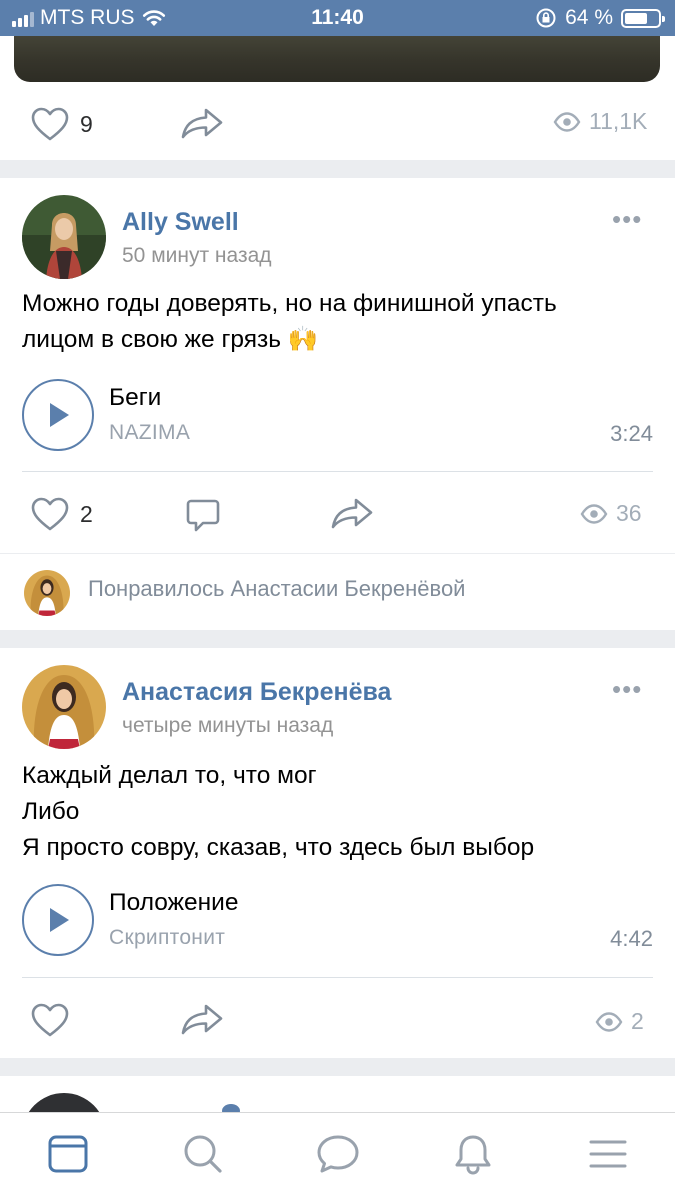 Image resolution: width=675 pixels, height=1200 pixels. I want to click on audio-duration: 3:24, so click(631, 433).